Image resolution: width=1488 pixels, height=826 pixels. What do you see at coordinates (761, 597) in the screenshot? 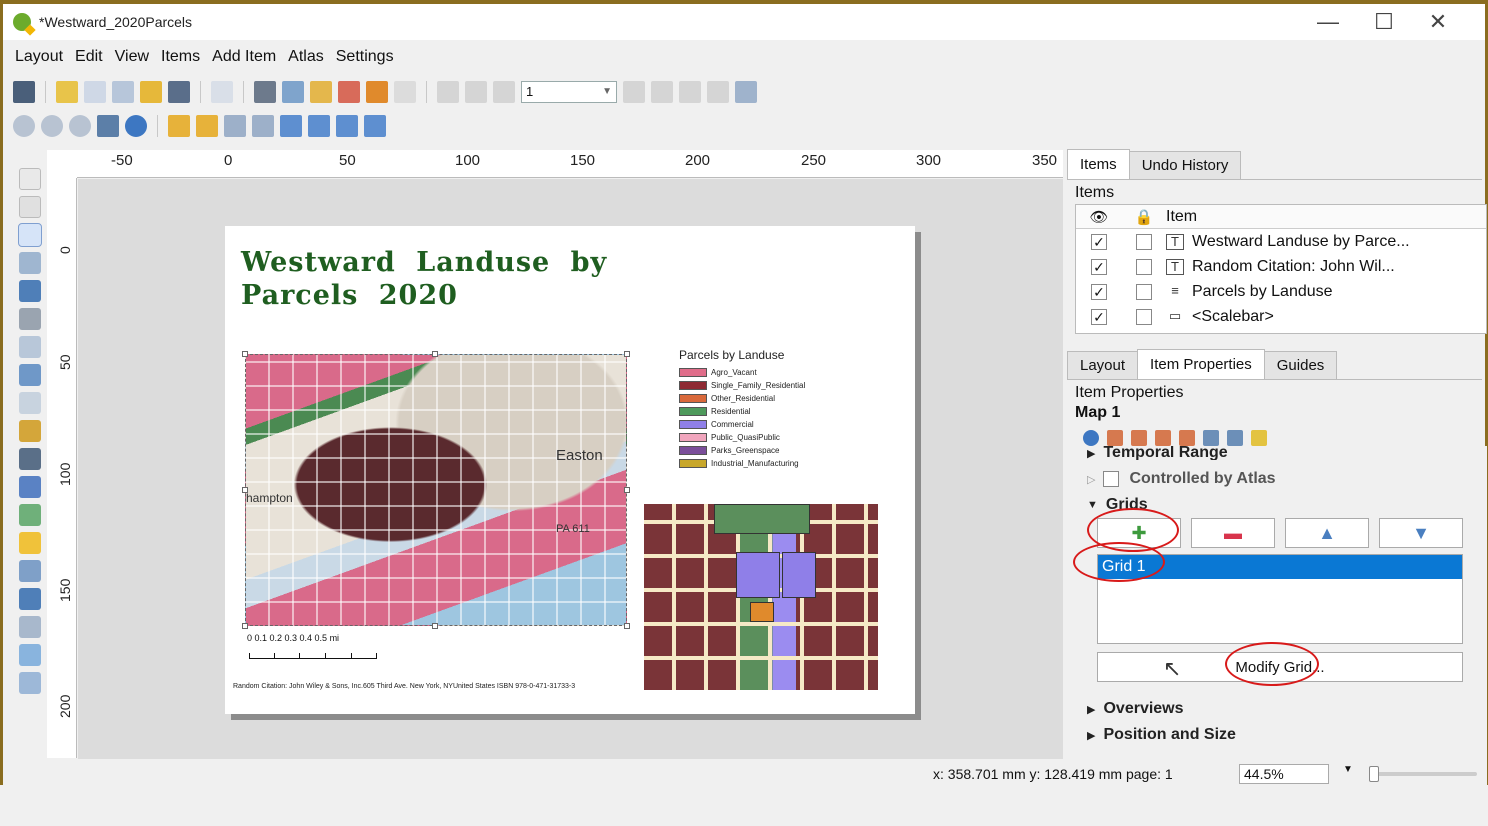
I see `inset-map-item` at bounding box center [761, 597].